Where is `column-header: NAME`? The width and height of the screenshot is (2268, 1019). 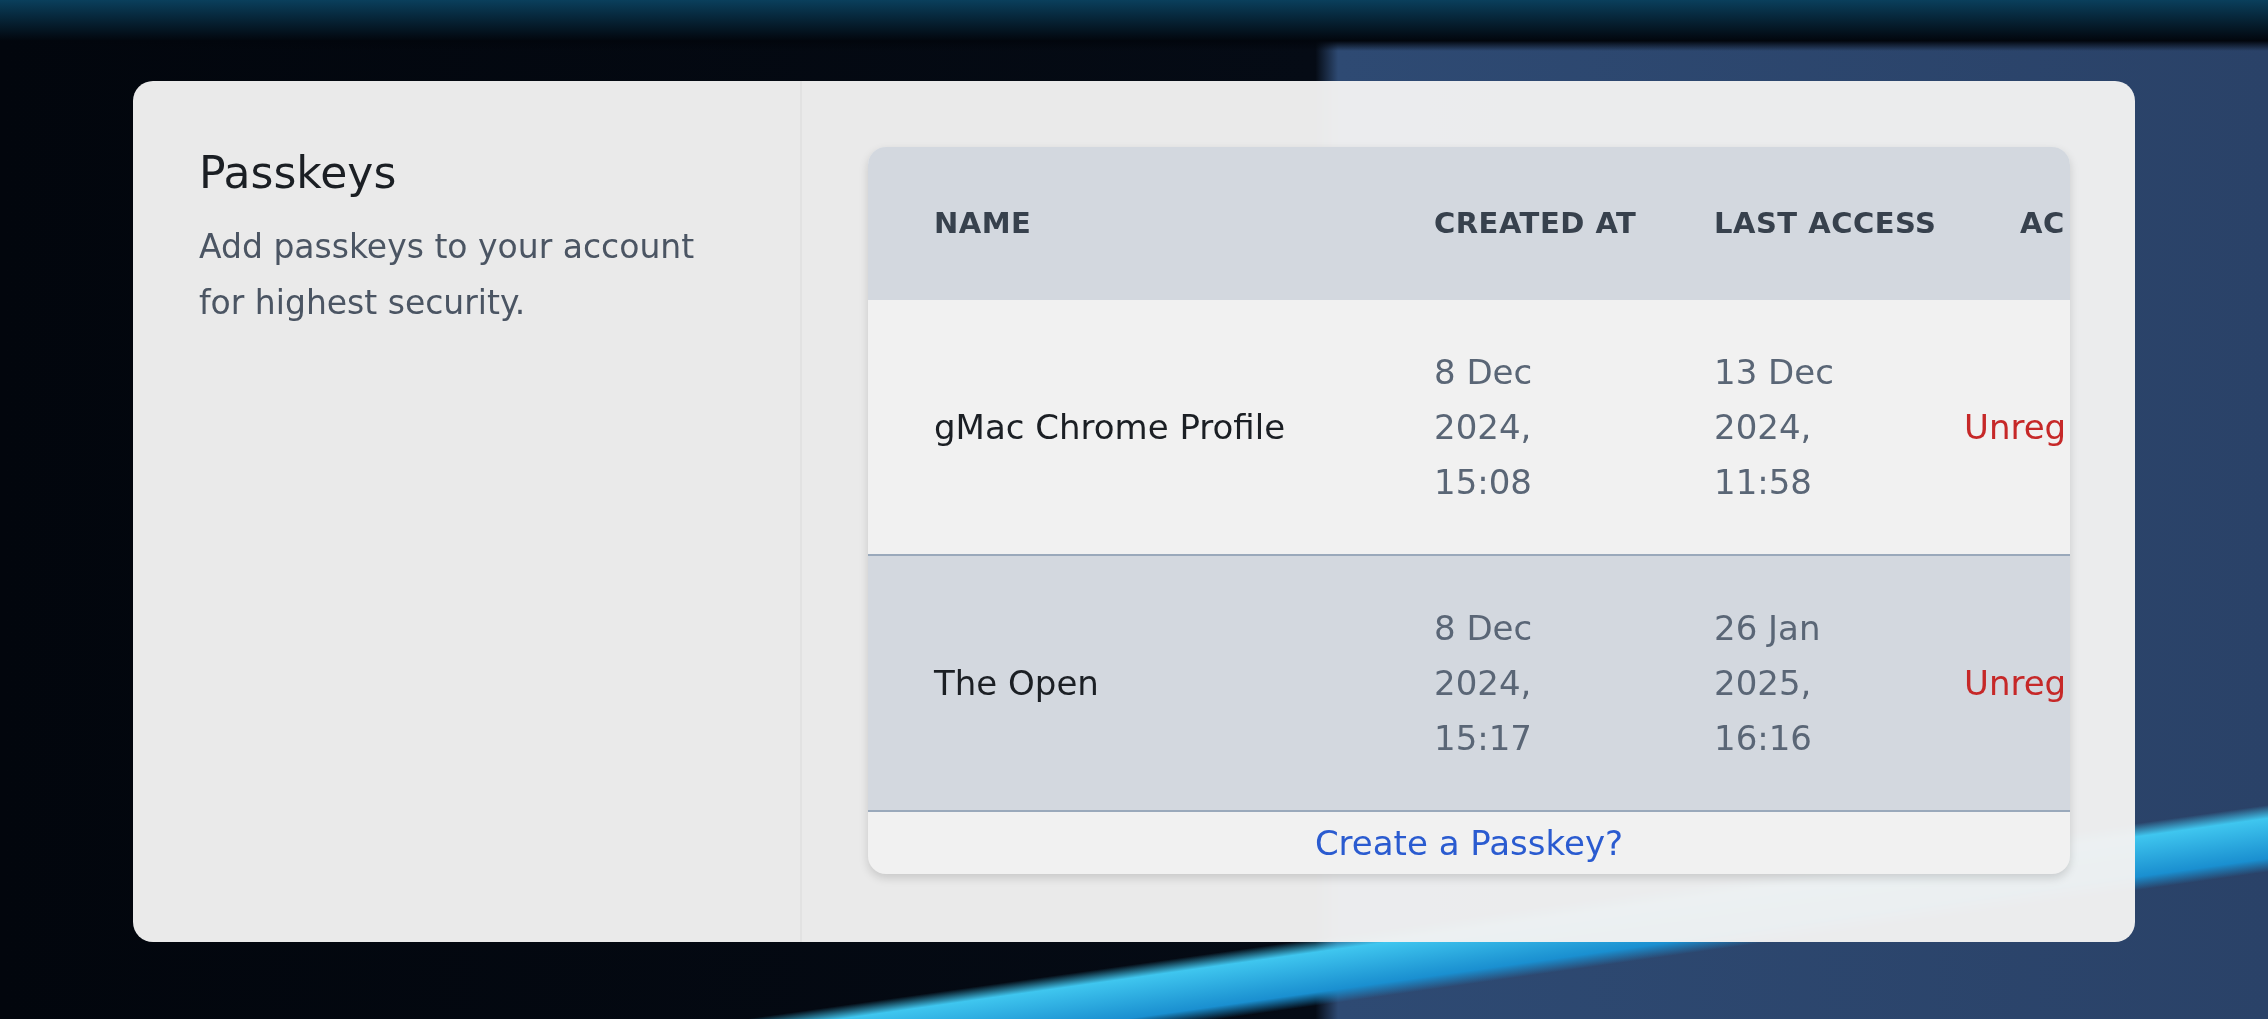 column-header: NAME is located at coordinates (983, 223).